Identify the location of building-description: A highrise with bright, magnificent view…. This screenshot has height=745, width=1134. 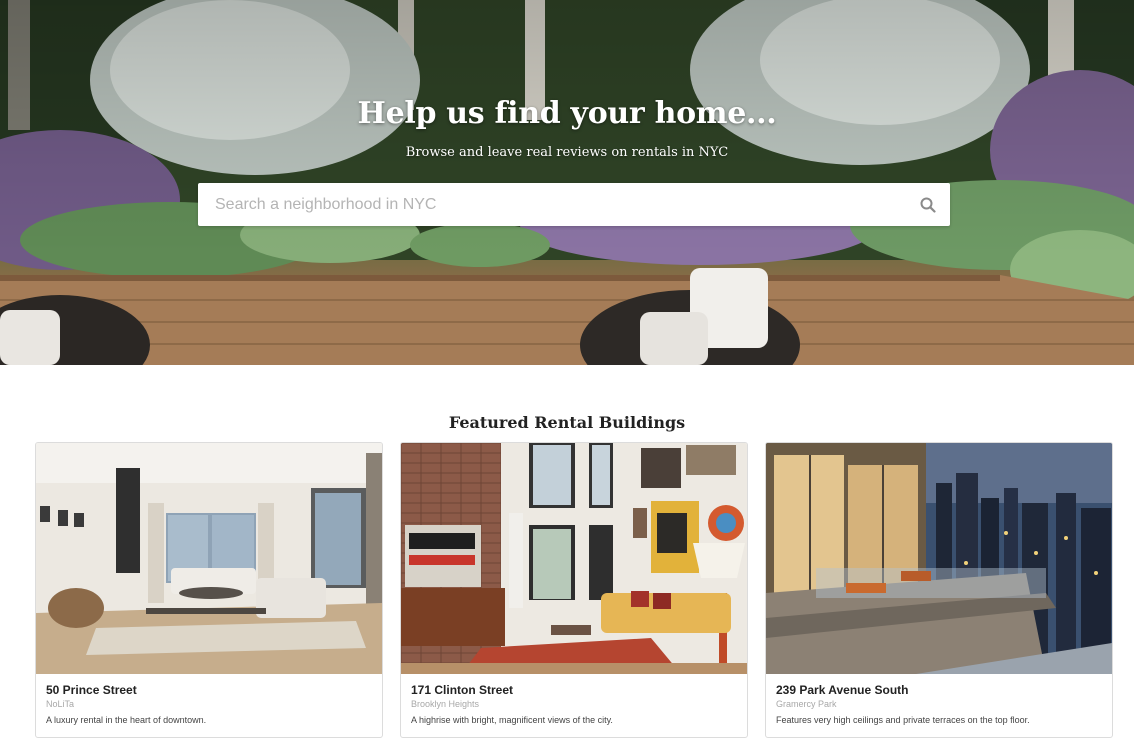
(512, 720).